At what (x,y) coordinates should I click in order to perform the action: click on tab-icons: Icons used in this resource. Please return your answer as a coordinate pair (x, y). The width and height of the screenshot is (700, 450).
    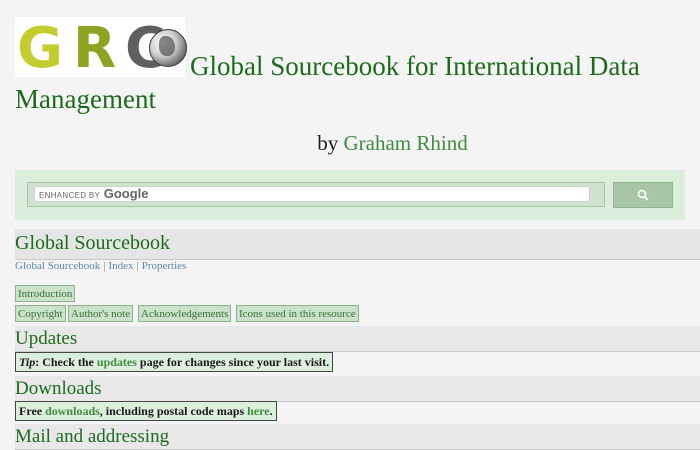
    Looking at the image, I should click on (297, 313).